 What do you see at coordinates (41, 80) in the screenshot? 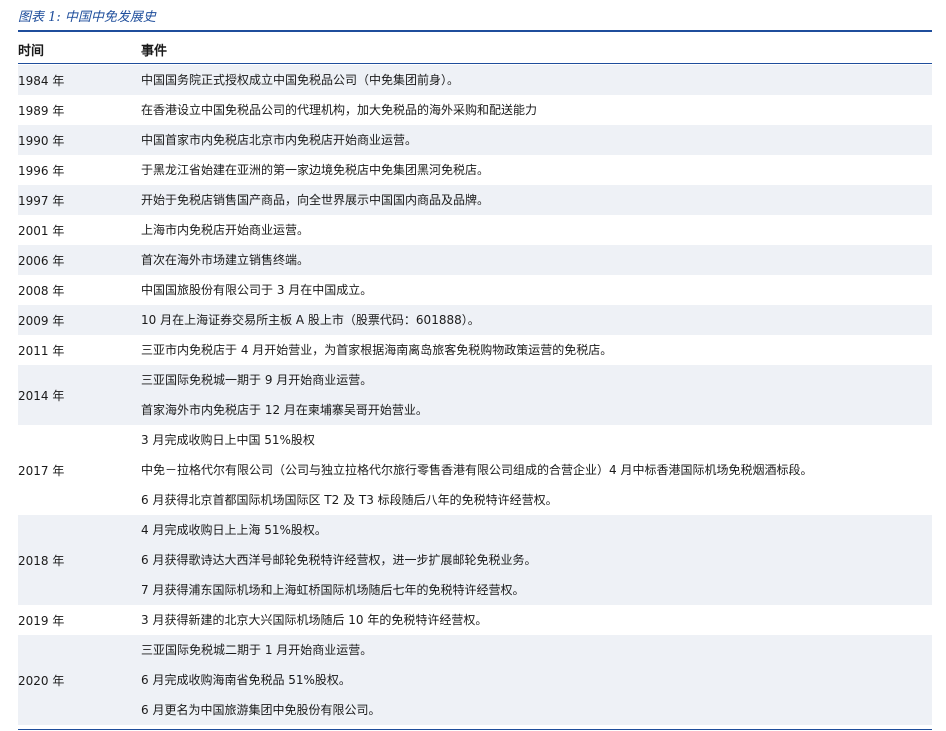
I see `row-year: 1984 年` at bounding box center [41, 80].